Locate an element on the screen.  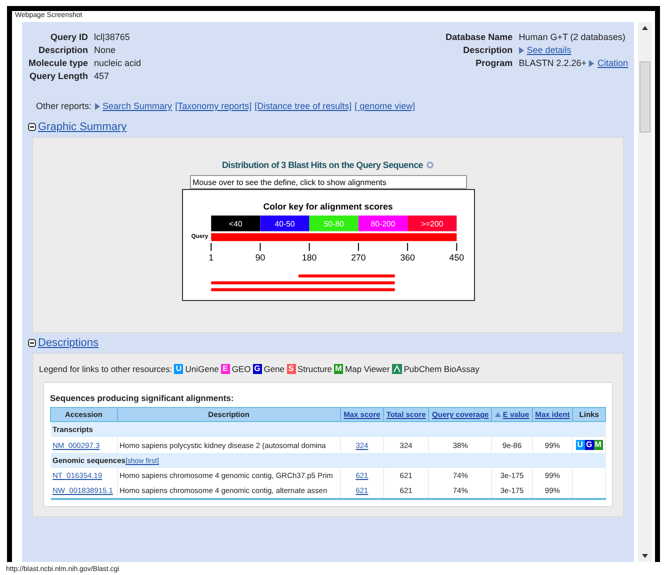
legend-badge: U is located at coordinates (179, 369).